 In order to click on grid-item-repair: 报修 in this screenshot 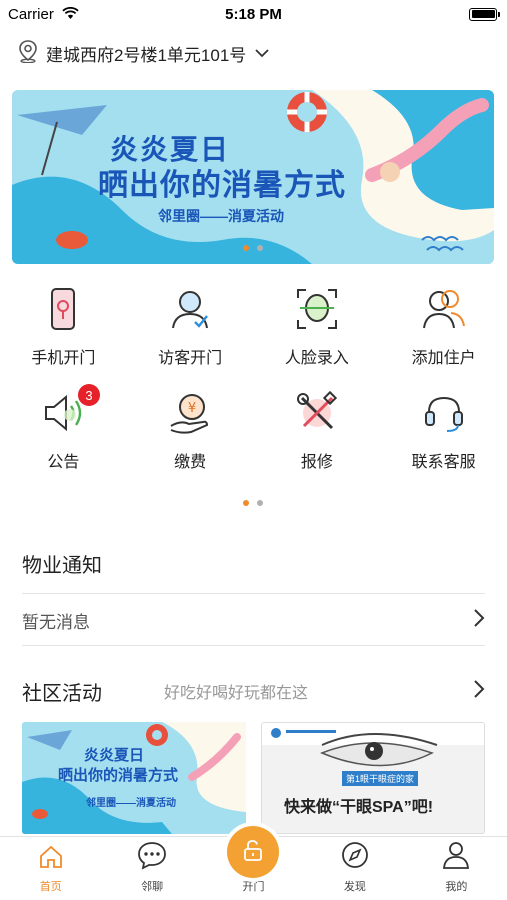, I will do `click(317, 430)`.